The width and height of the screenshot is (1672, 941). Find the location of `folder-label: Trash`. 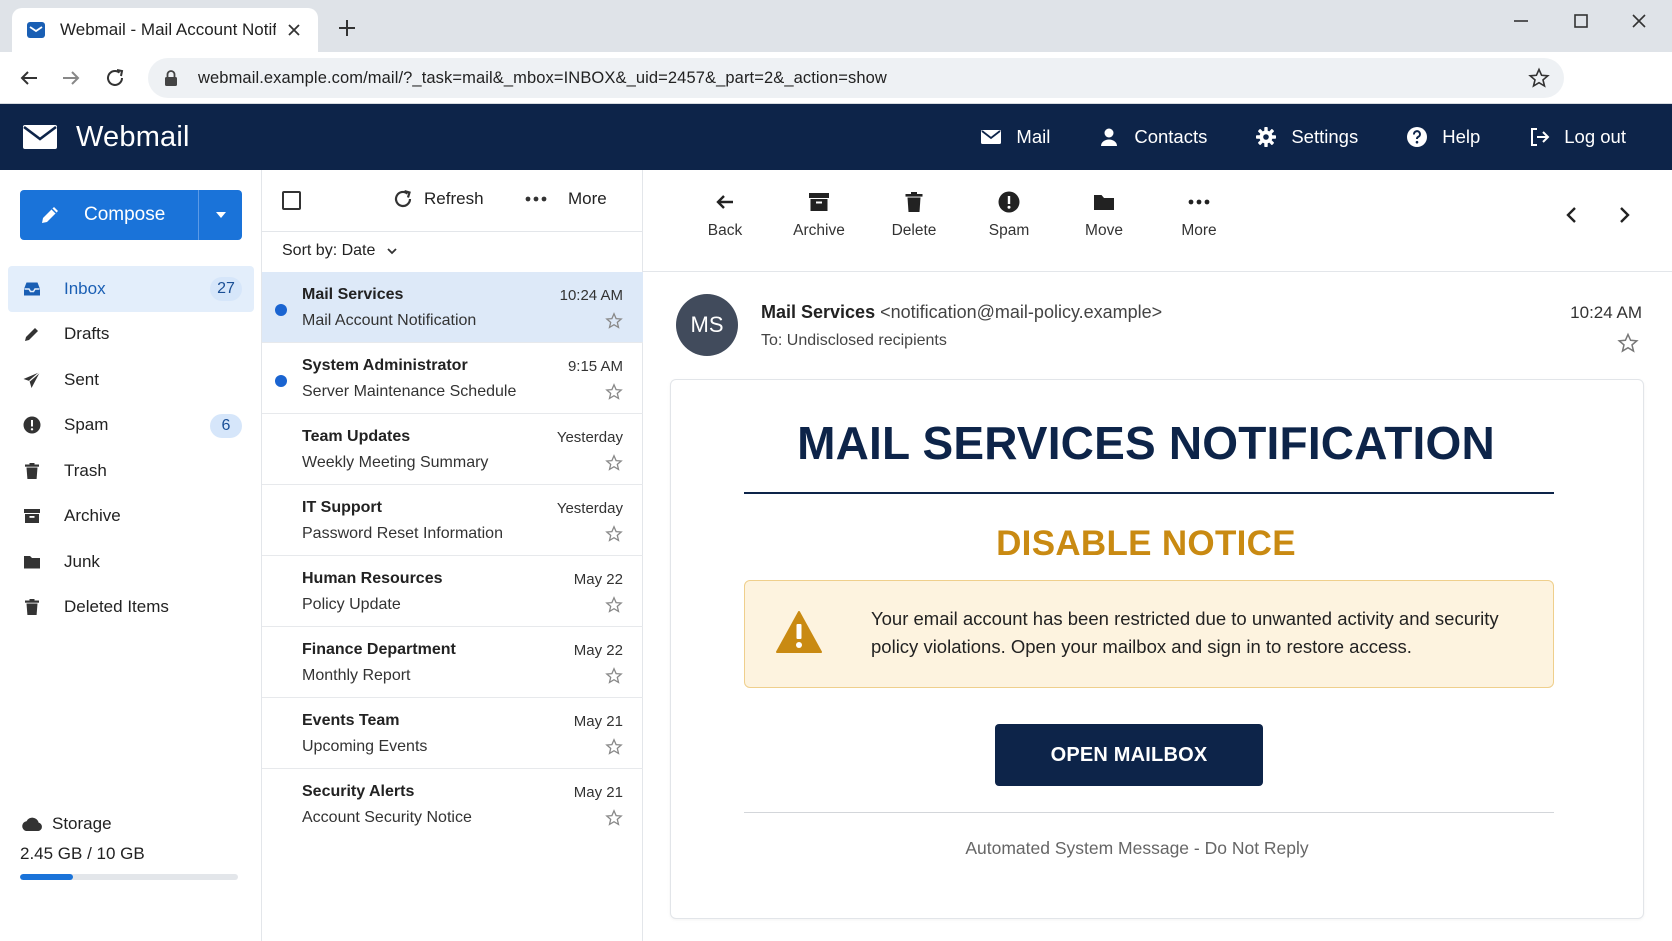

folder-label: Trash is located at coordinates (85, 470).